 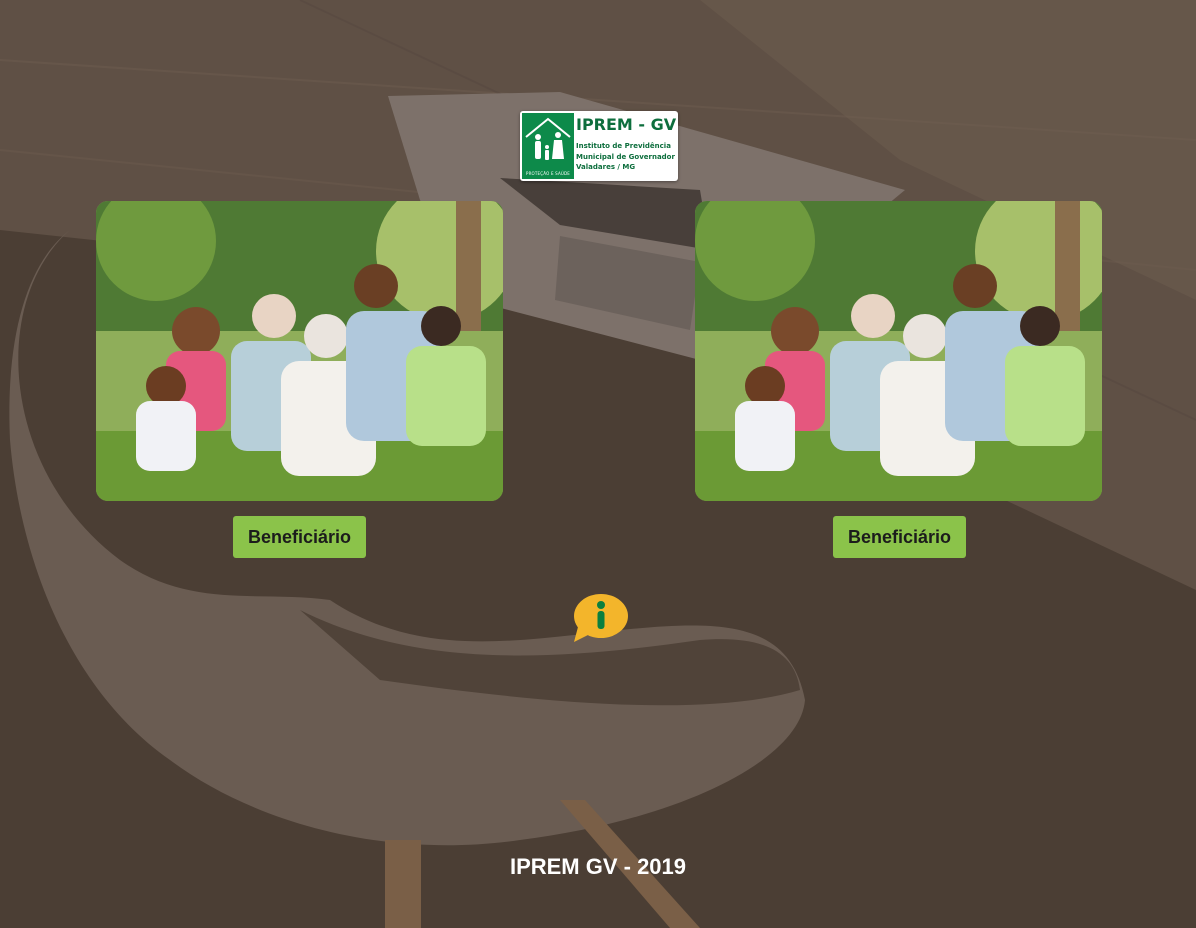 What do you see at coordinates (548, 173) in the screenshot?
I see `logo-tagline: PROTEÇÃO E SAÚDE` at bounding box center [548, 173].